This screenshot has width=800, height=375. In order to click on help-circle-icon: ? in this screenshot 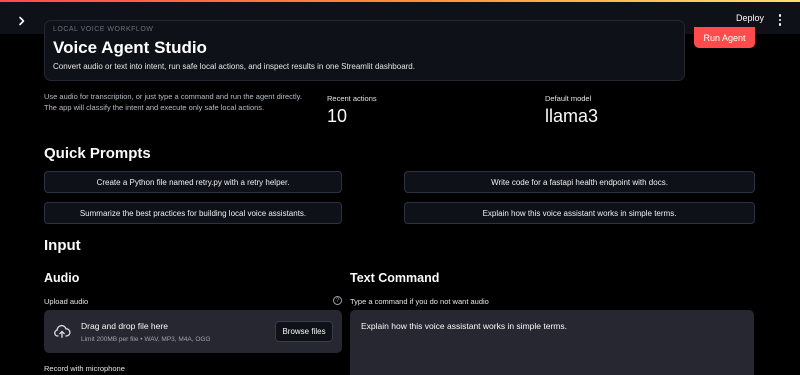, I will do `click(337, 300)`.